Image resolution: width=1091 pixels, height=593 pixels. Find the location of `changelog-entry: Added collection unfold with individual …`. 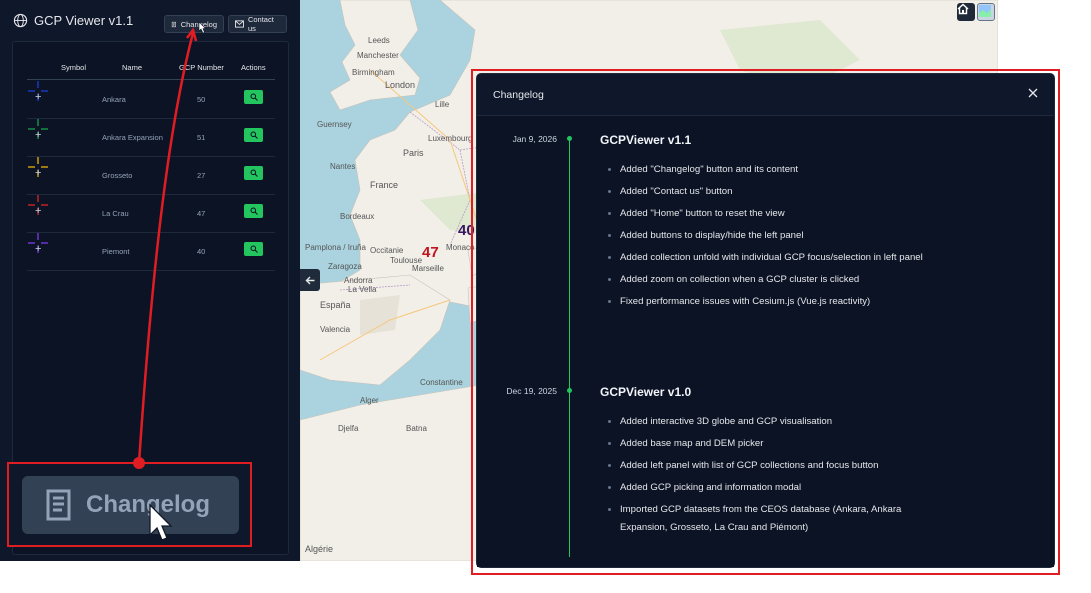

changelog-entry: Added collection unfold with individual … is located at coordinates (780, 258).